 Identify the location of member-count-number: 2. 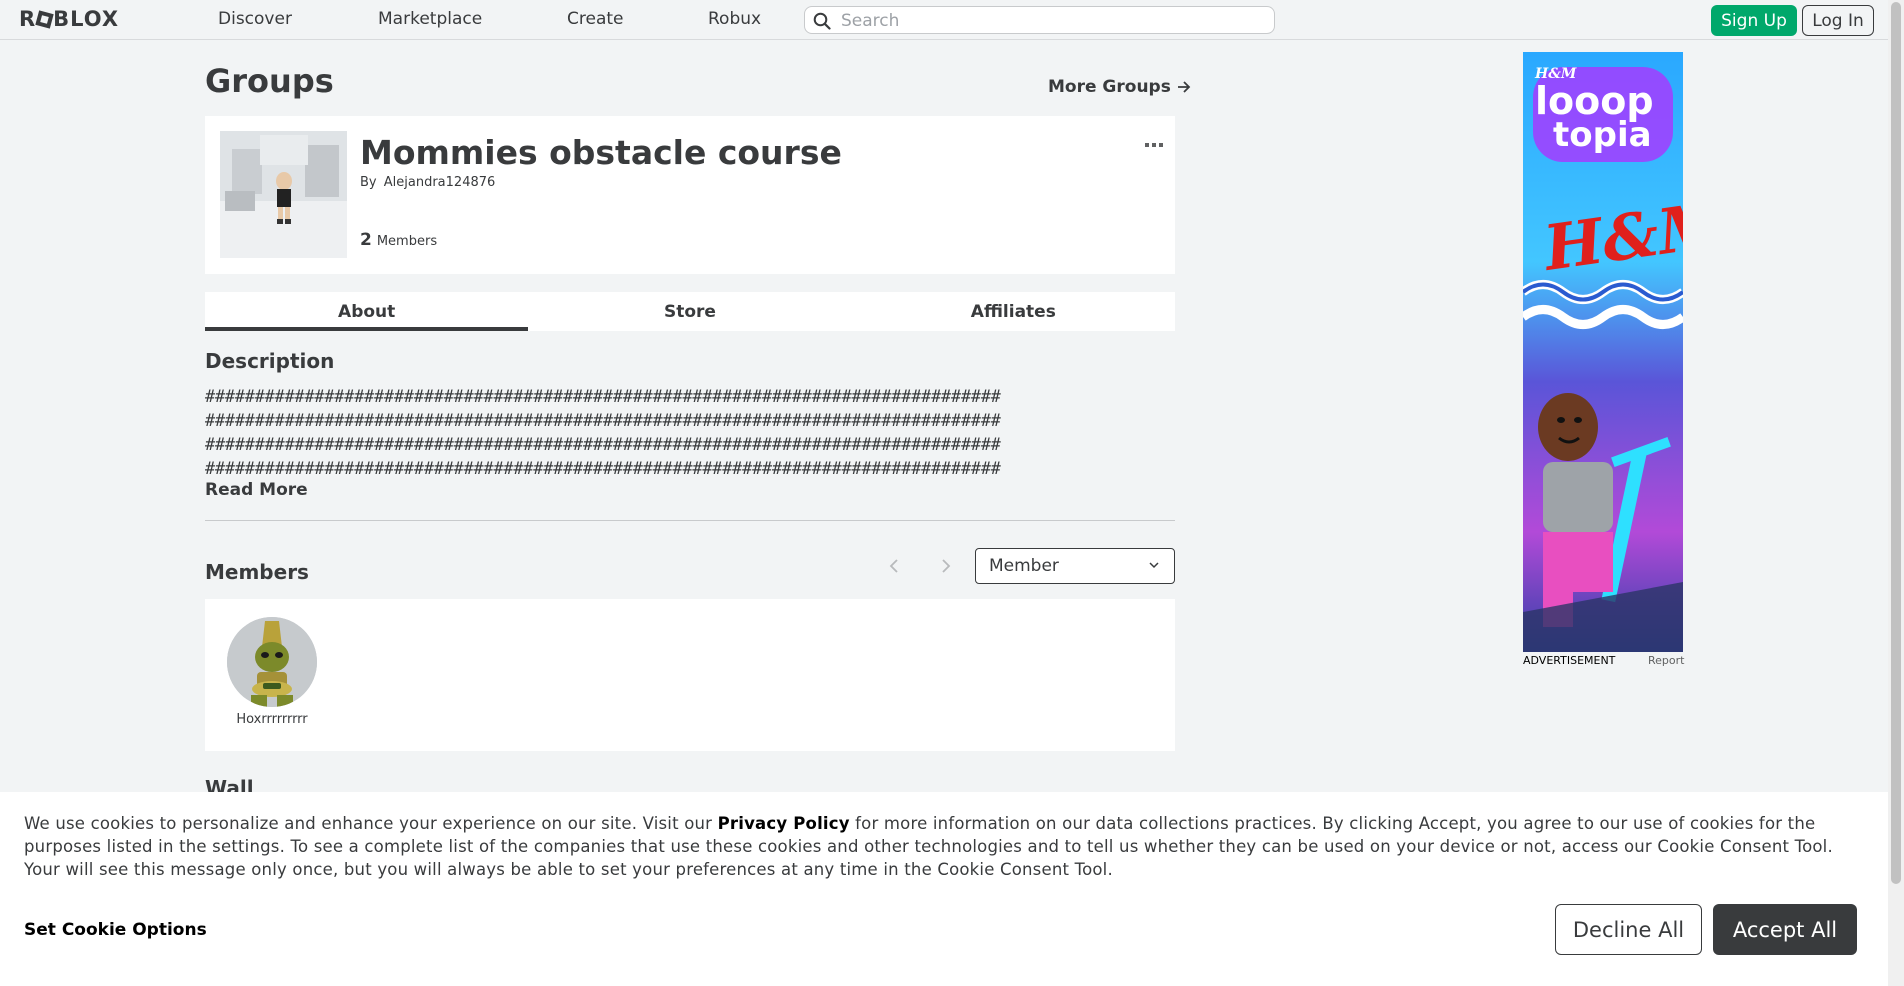
(366, 240).